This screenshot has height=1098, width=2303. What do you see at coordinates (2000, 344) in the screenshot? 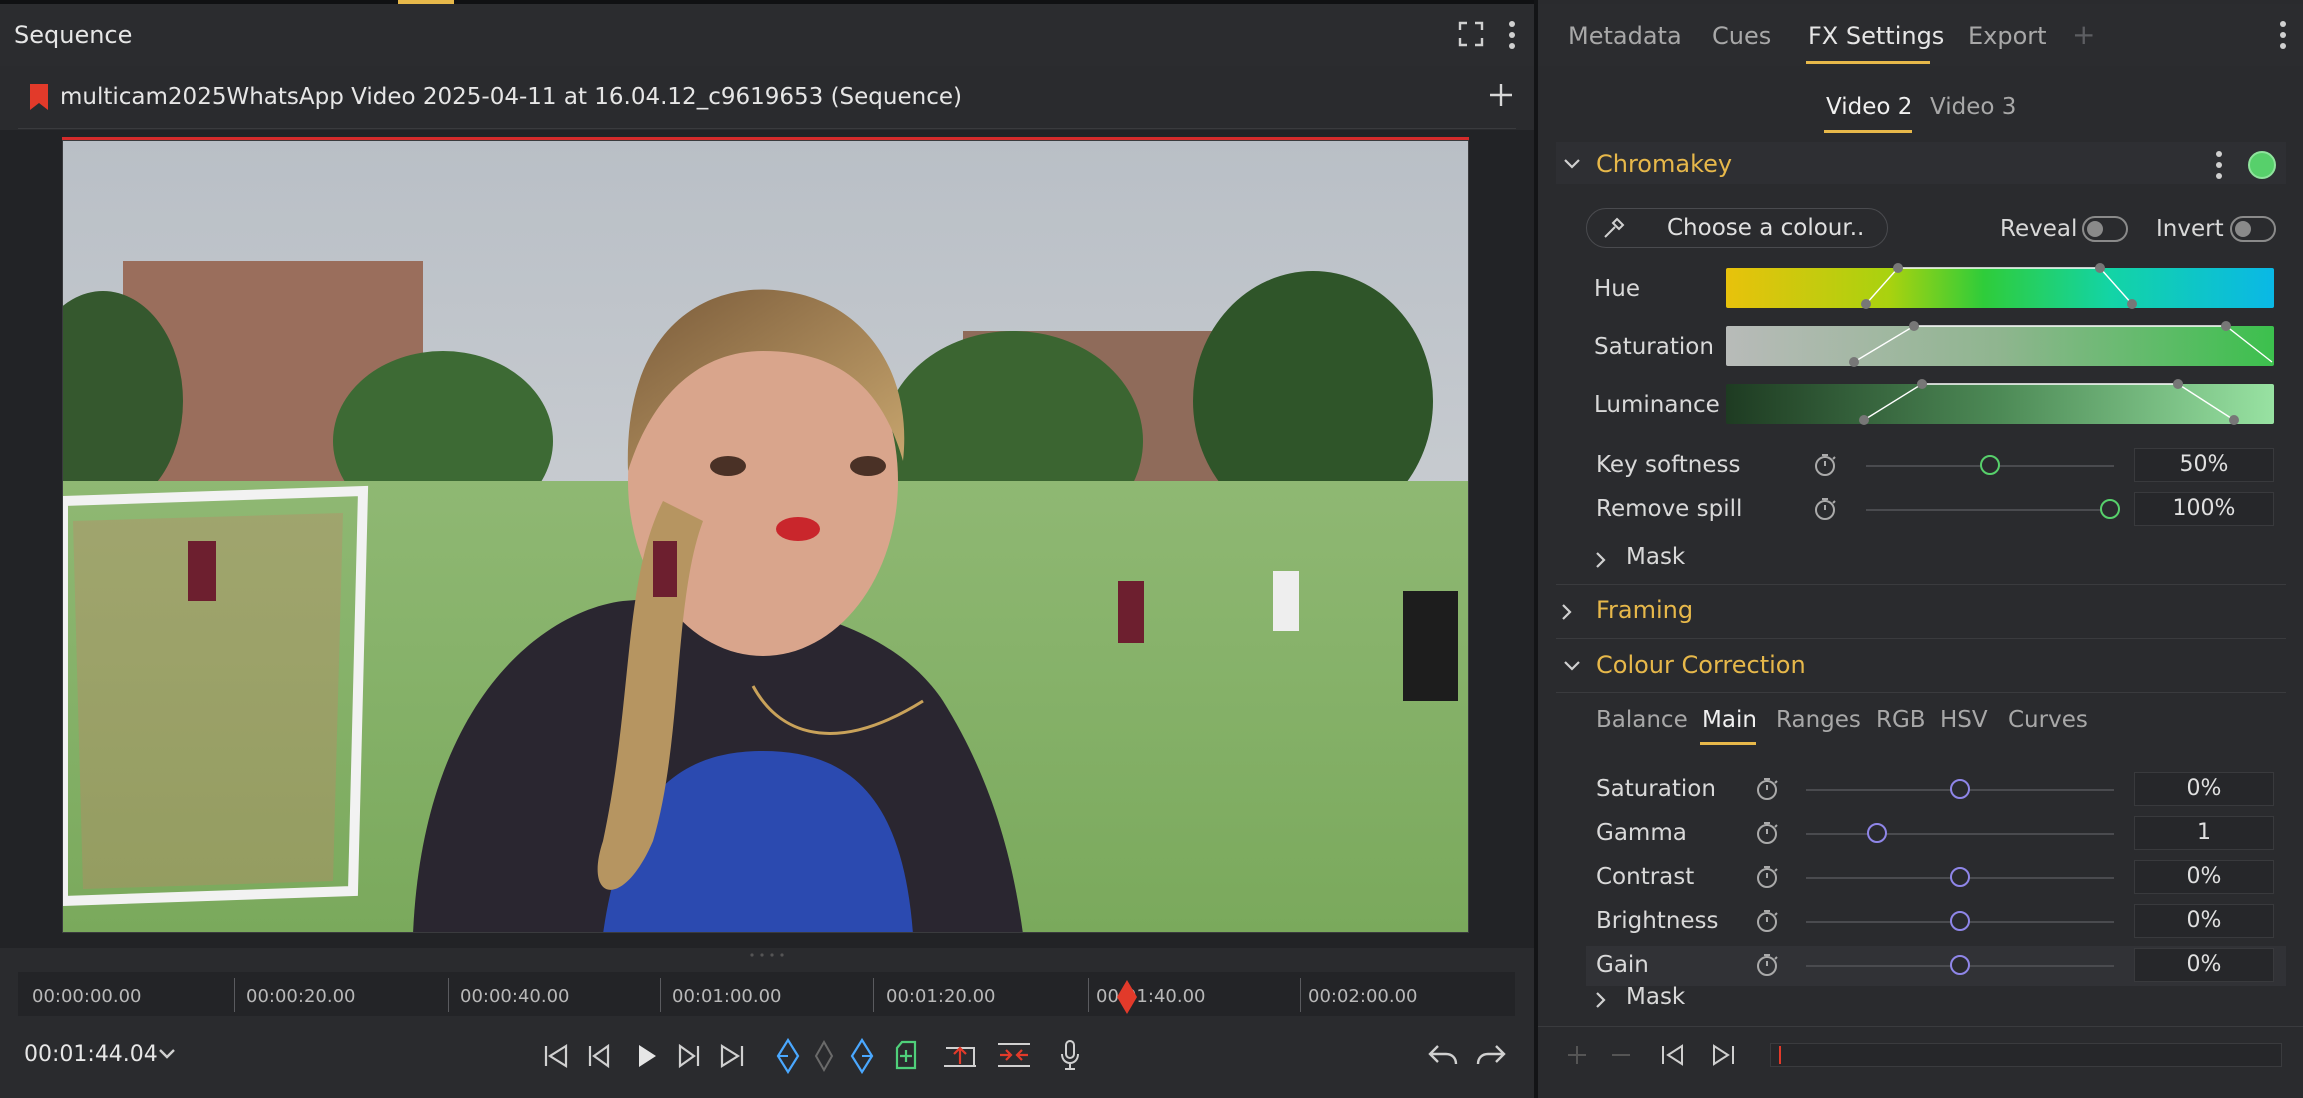
I see `saturation-range-bar` at bounding box center [2000, 344].